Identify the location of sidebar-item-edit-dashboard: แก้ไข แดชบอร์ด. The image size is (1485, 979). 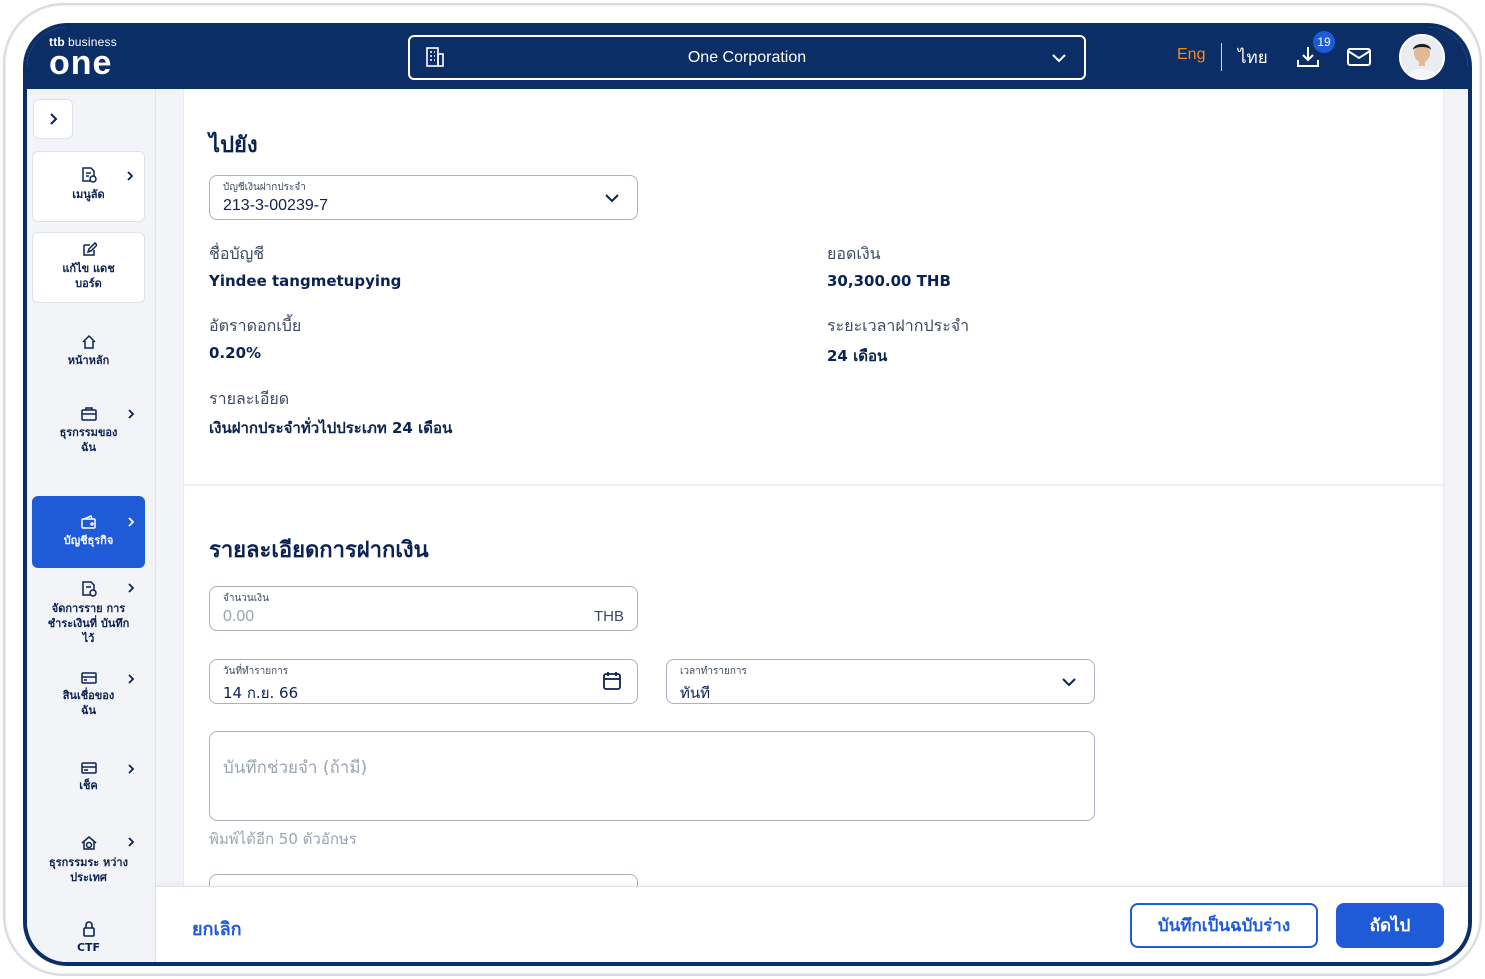
(88, 267).